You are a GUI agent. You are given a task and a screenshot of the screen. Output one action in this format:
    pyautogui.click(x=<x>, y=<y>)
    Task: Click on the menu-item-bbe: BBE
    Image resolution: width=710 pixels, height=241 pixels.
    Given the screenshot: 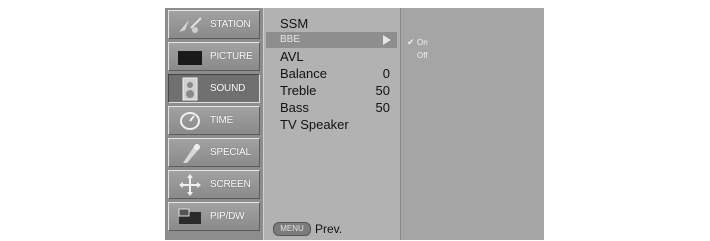 What is the action you would take?
    pyautogui.click(x=331, y=40)
    